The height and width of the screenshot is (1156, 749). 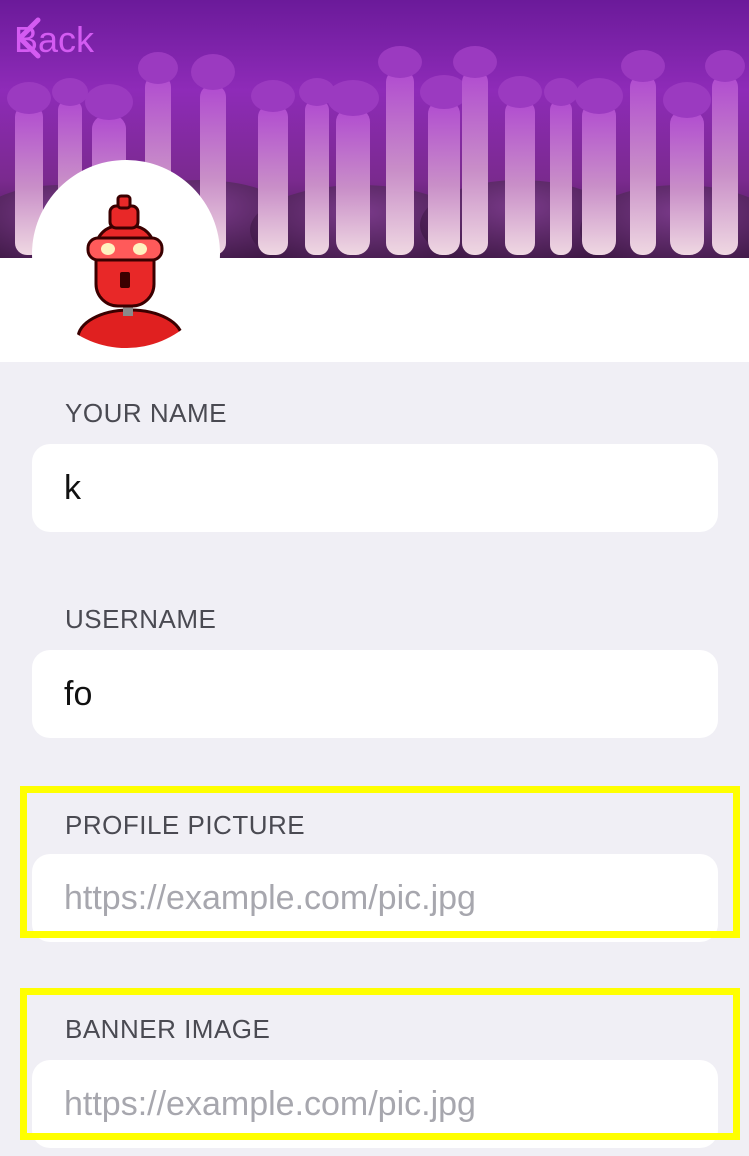 What do you see at coordinates (375, 898) in the screenshot?
I see `profile-picture-url-input` at bounding box center [375, 898].